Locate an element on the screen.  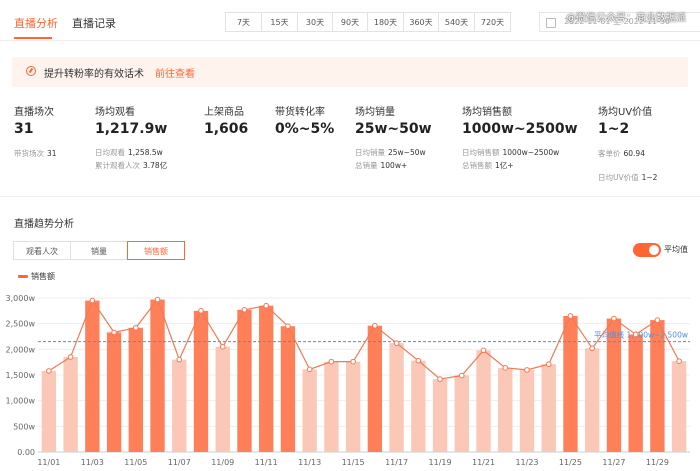
y-tick-label: 1,500w is located at coordinates (21, 375).